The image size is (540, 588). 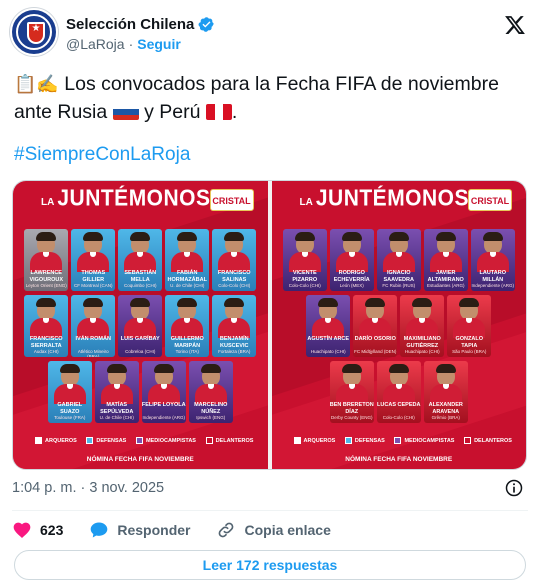 What do you see at coordinates (93, 326) in the screenshot?
I see `player-card: IVÁN ROMÁN Atlético Mineiro (BRA)` at bounding box center [93, 326].